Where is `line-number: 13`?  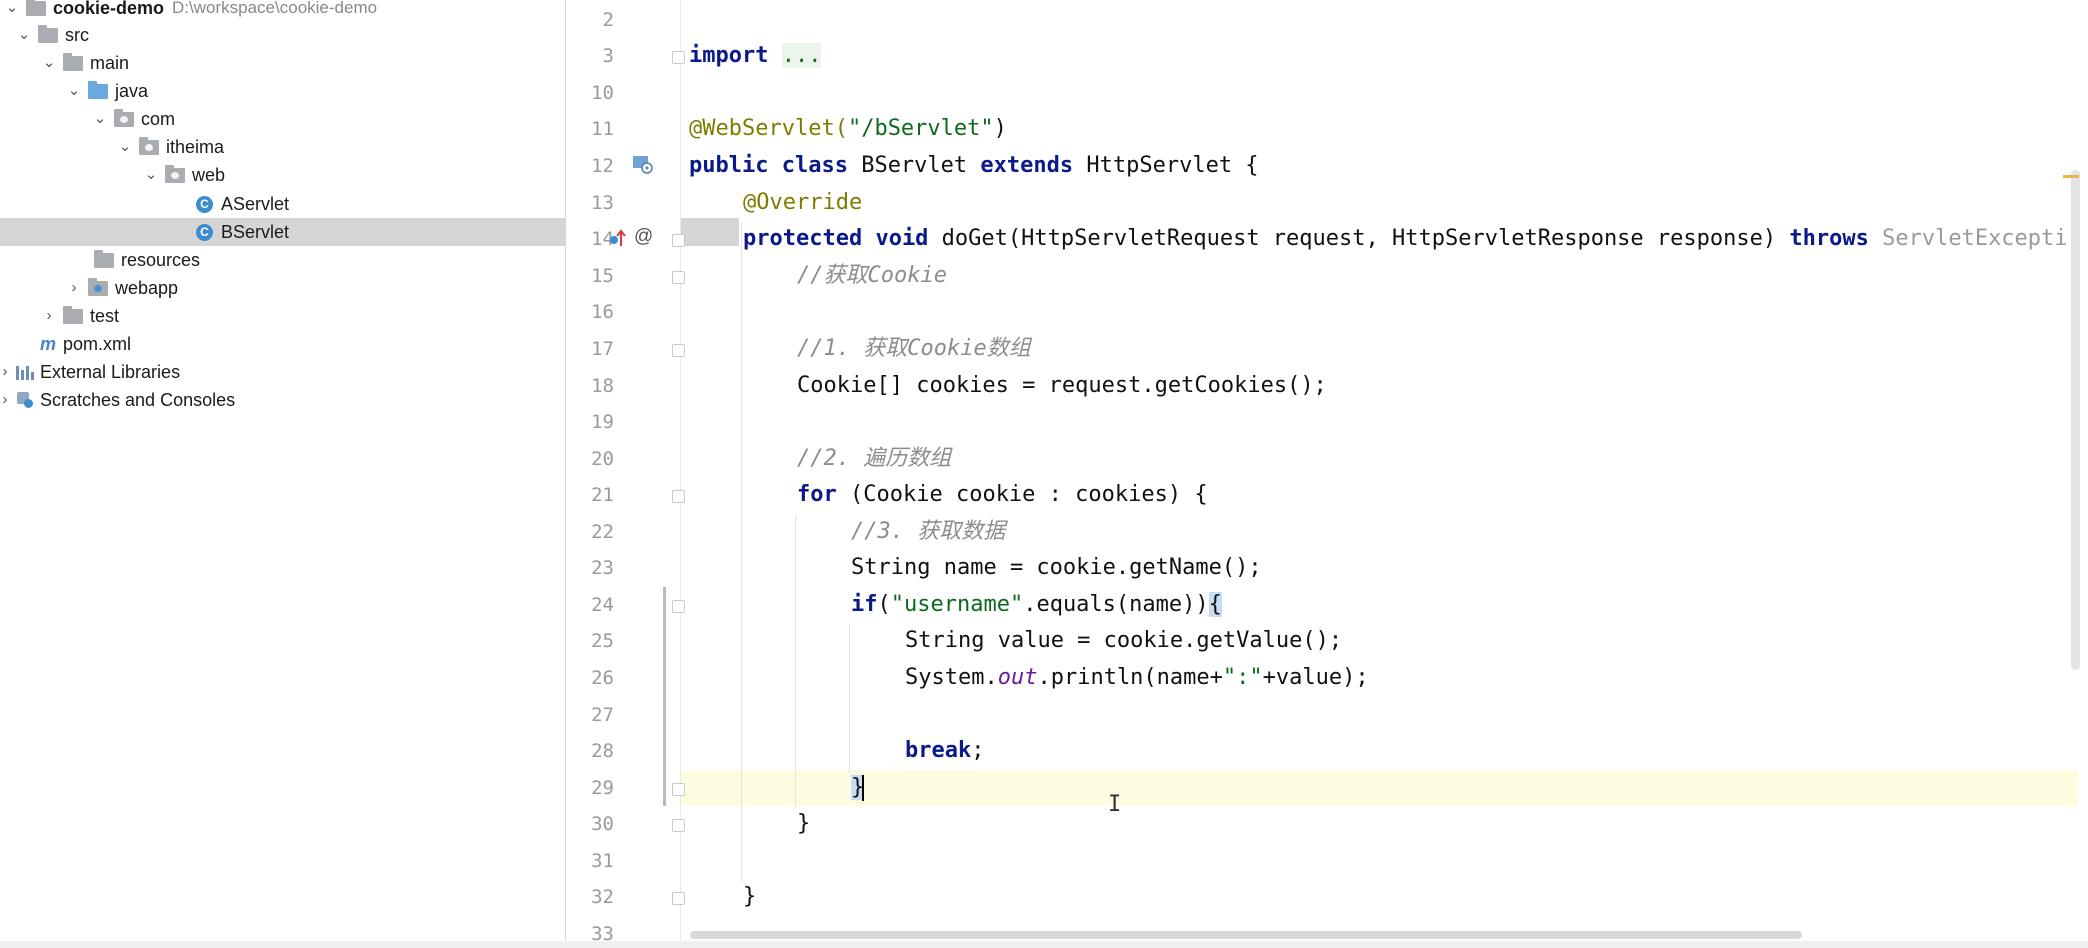 line-number: 13 is located at coordinates (602, 203).